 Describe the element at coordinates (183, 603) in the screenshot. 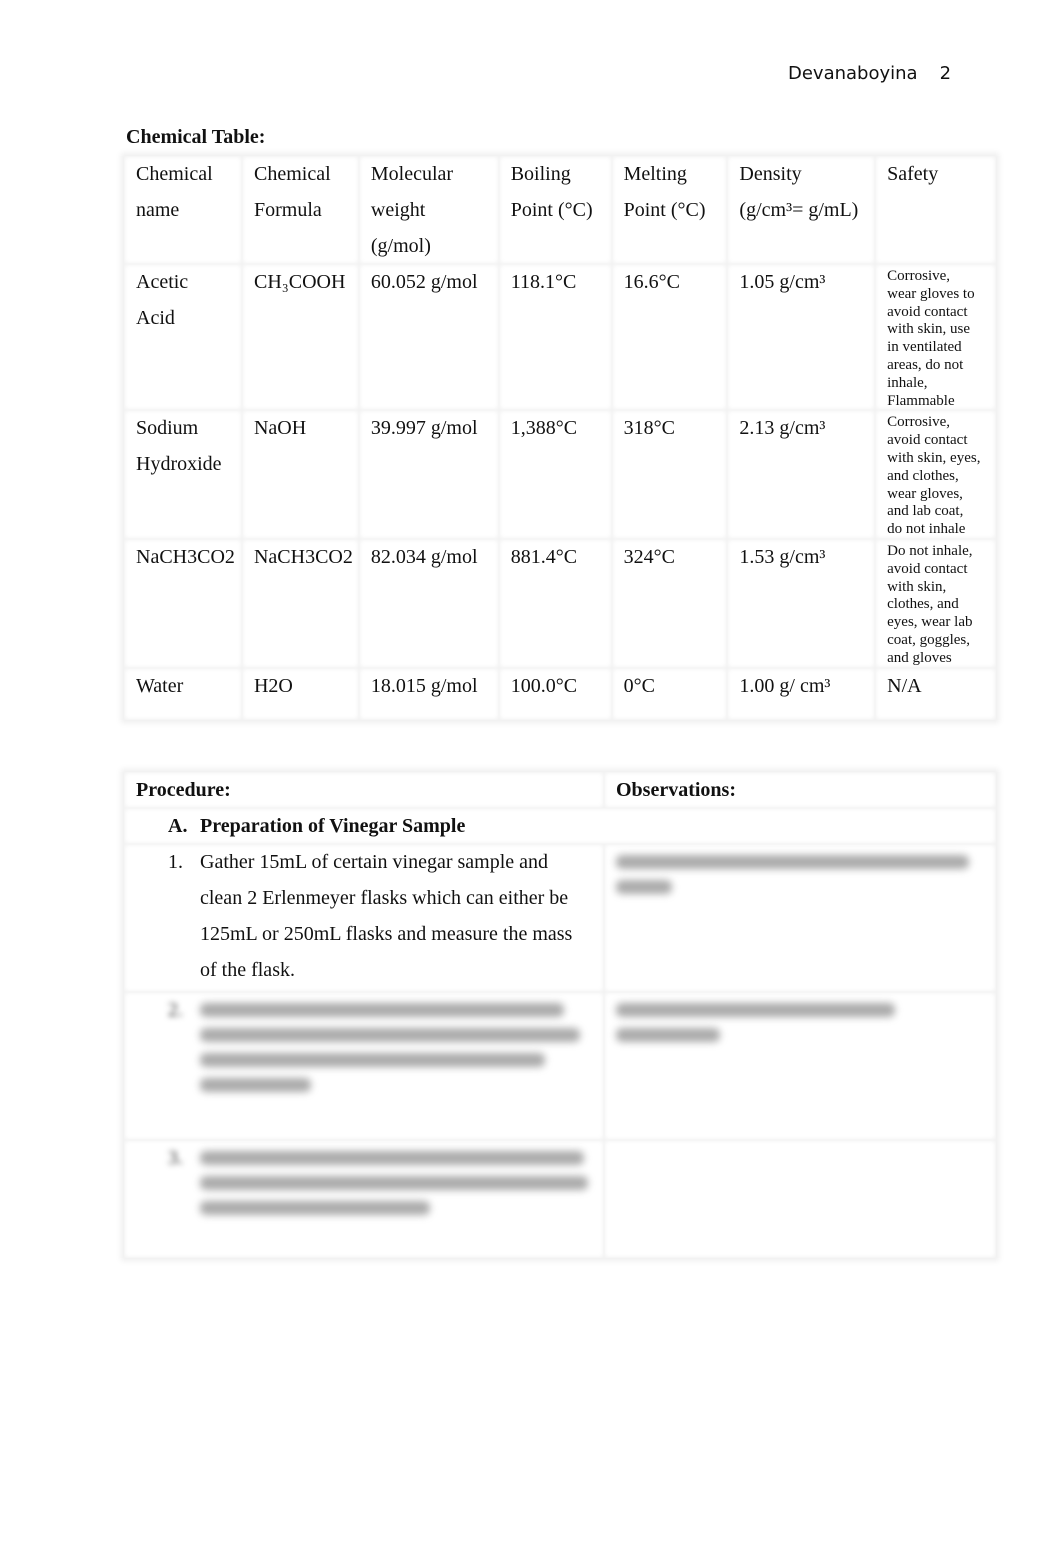

I see `chemical-name-cell: NaCH3CO2` at that location.